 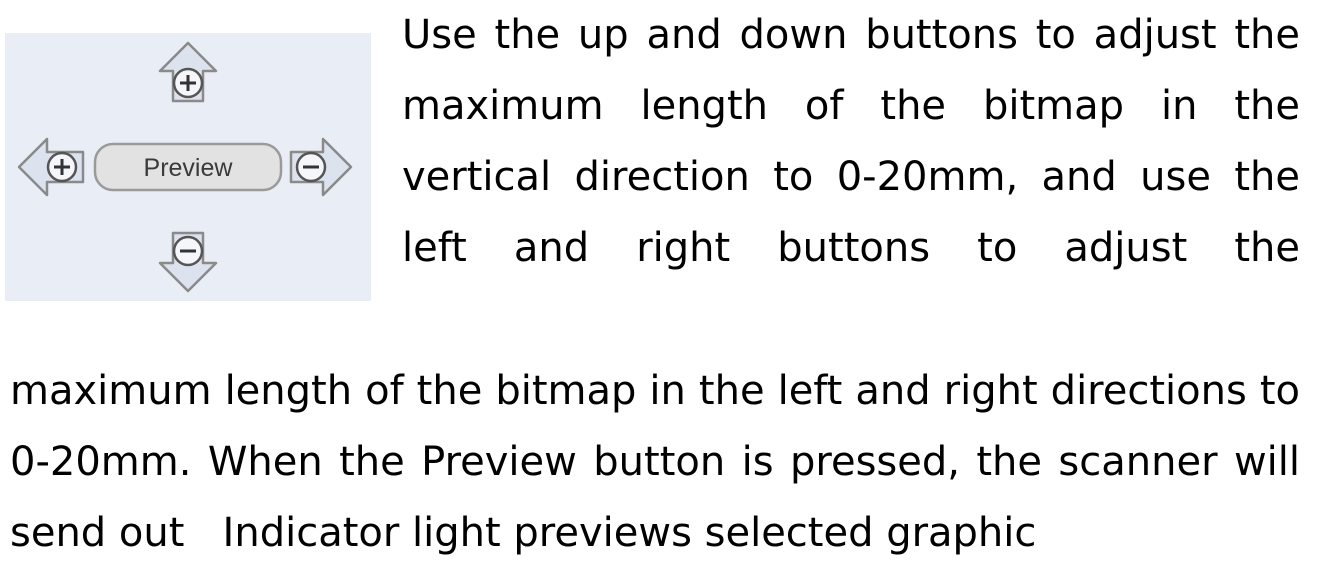 I want to click on control-panel-graphic: Preview, so click(x=185, y=167).